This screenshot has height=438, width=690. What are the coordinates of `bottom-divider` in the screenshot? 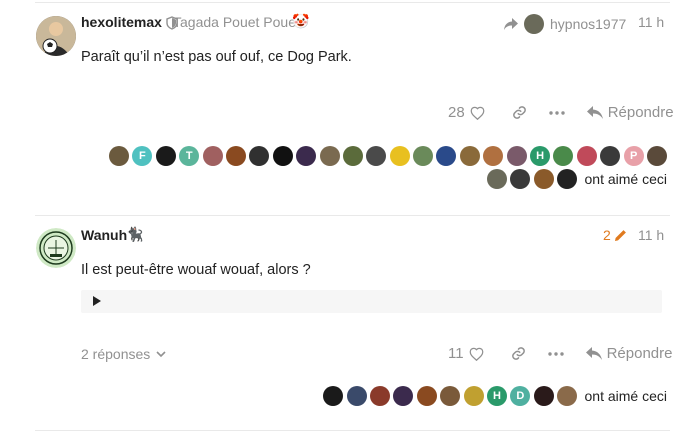 It's located at (352, 430).